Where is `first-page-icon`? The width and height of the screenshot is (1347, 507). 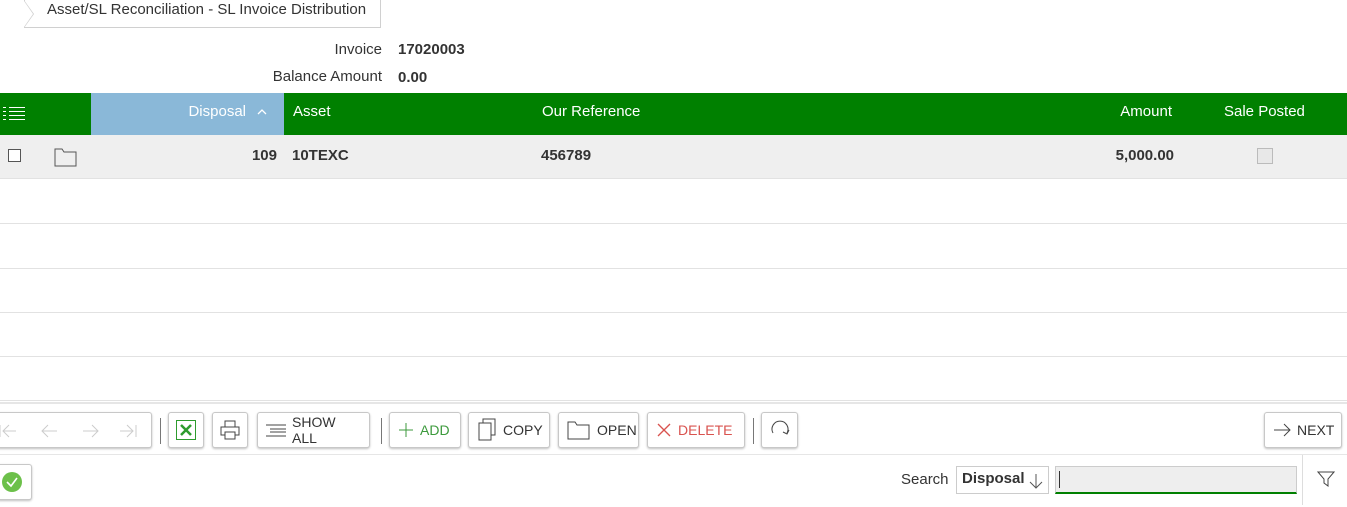 first-page-icon is located at coordinates (8, 431).